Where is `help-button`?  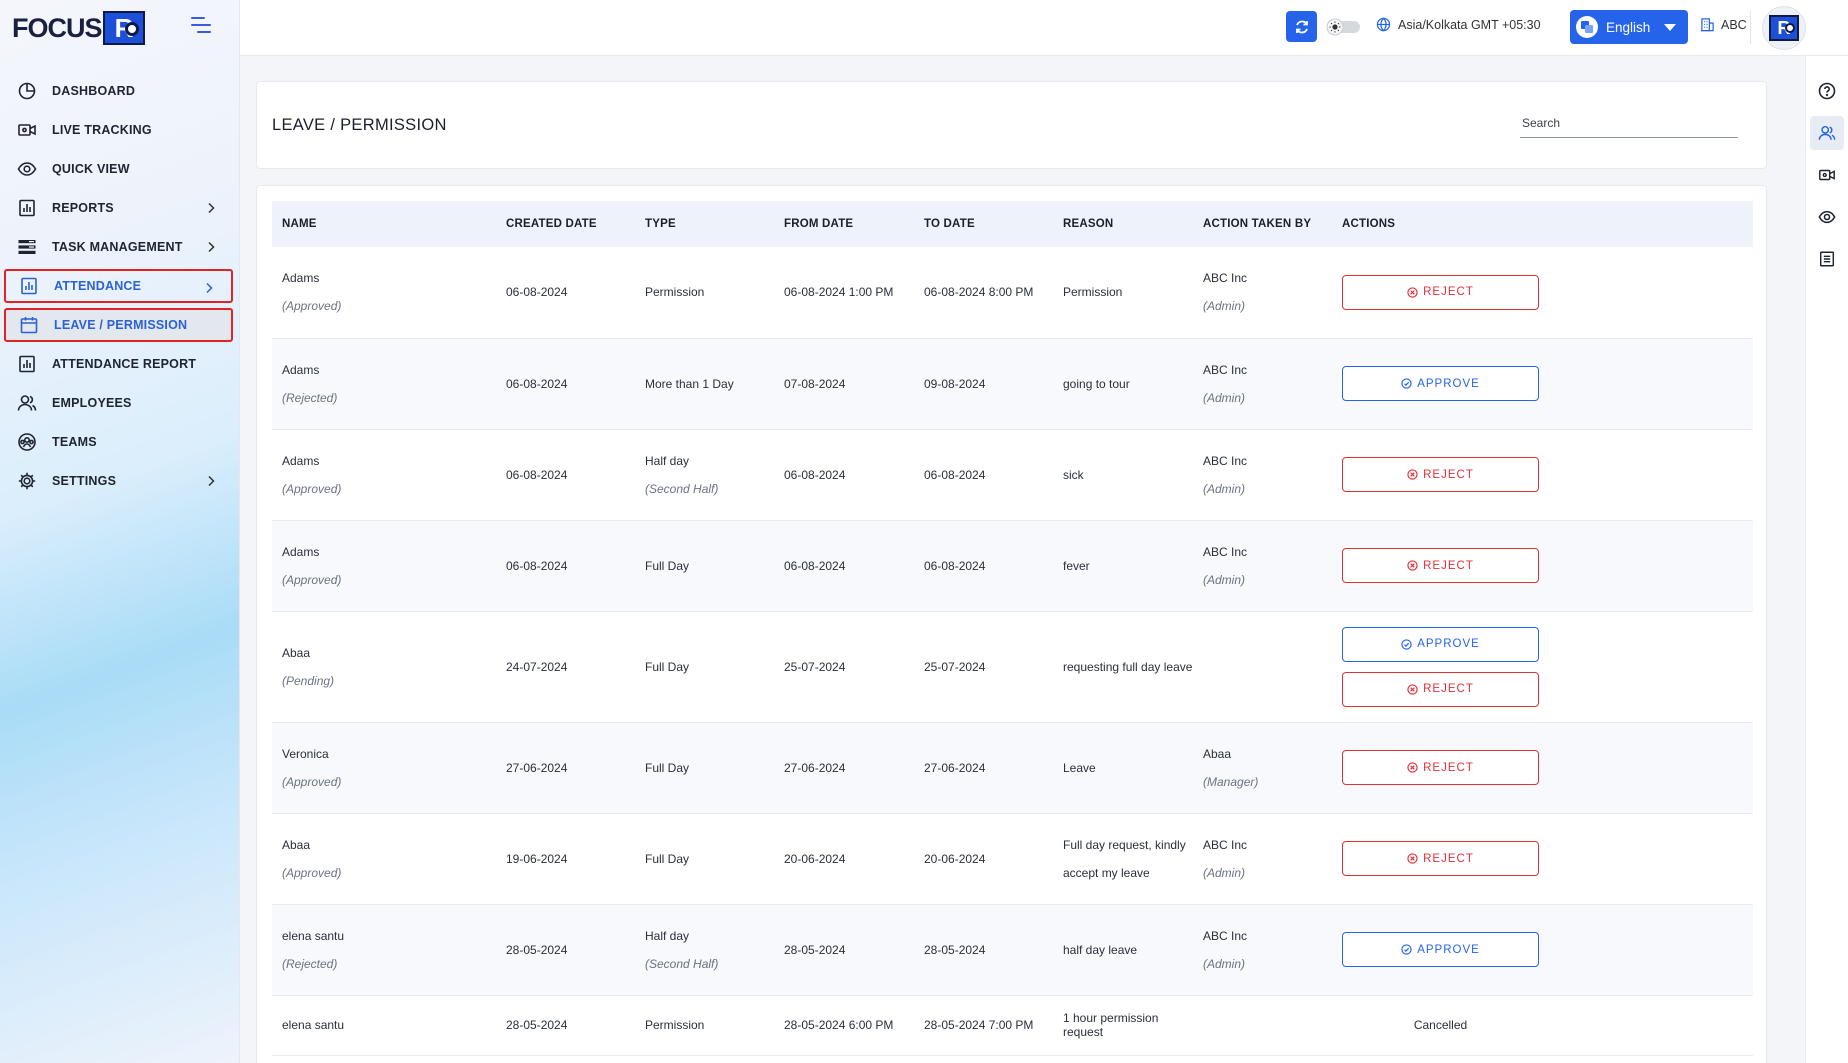 help-button is located at coordinates (1827, 91).